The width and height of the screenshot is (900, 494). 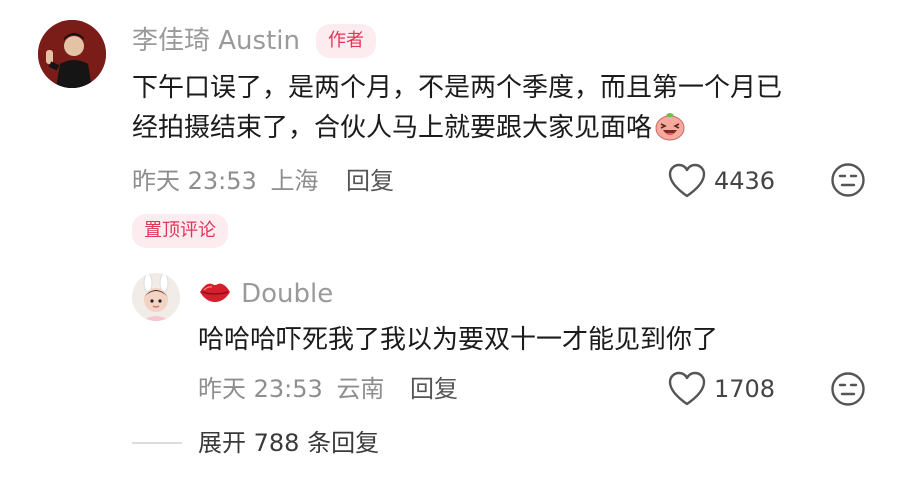 I want to click on comment-dislike-button, so click(x=848, y=180).